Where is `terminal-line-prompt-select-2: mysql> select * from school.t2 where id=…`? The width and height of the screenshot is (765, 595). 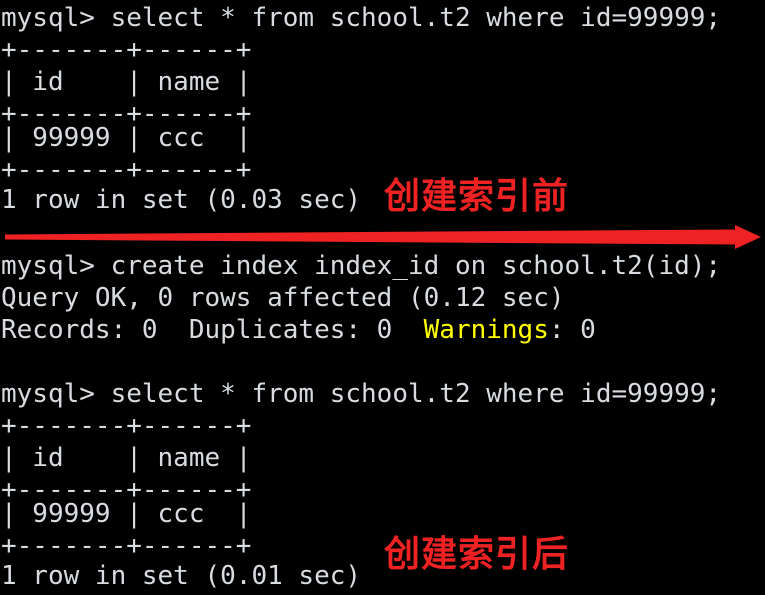
terminal-line-prompt-select-2: mysql> select * from school.t2 where id=… is located at coordinates (361, 394).